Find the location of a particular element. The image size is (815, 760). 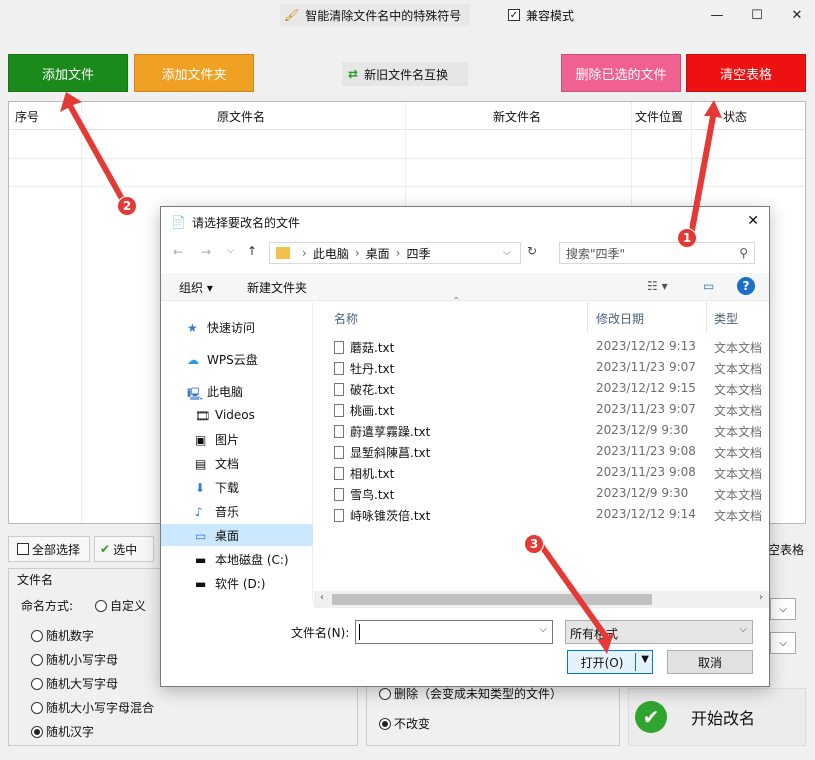

annotation-badge-2: 2 is located at coordinates (127, 206).